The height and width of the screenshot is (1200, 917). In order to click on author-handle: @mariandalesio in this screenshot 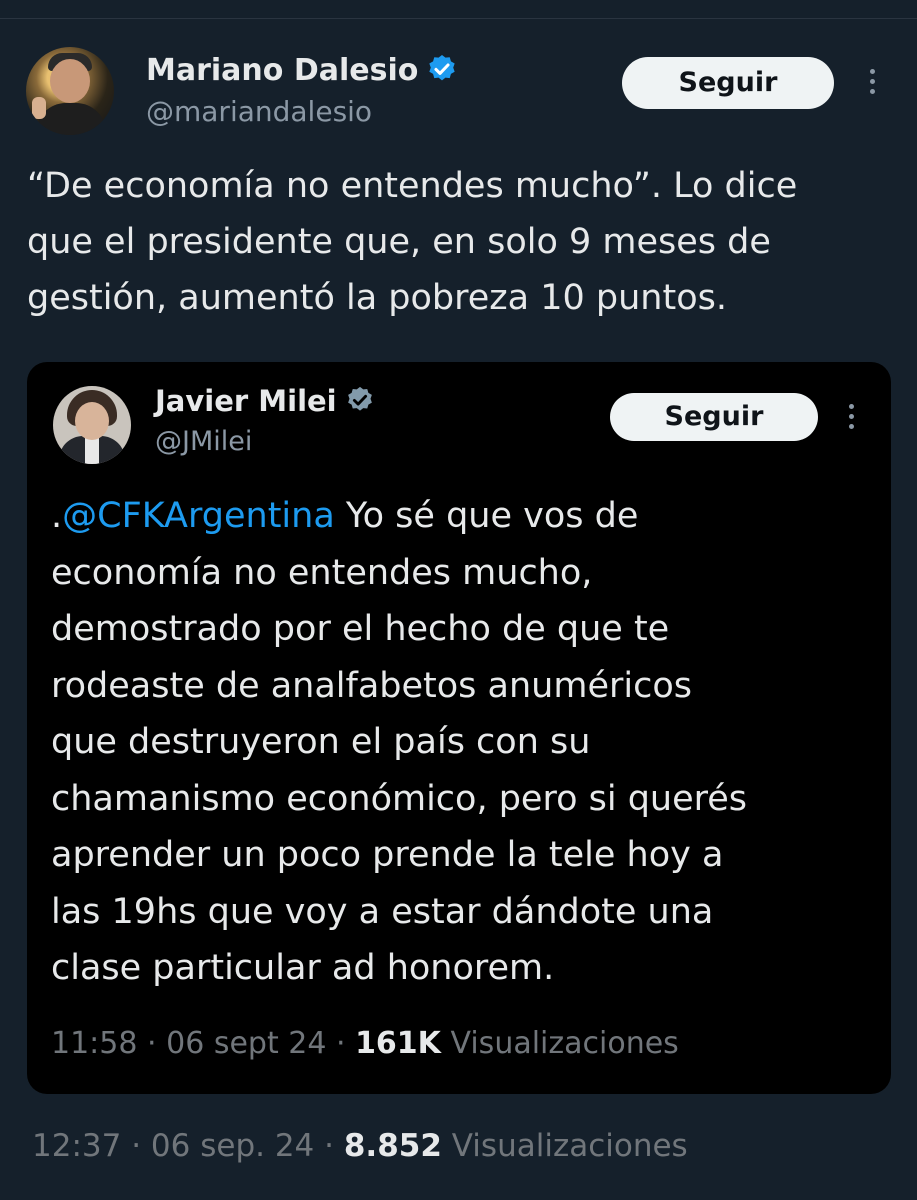, I will do `click(259, 111)`.